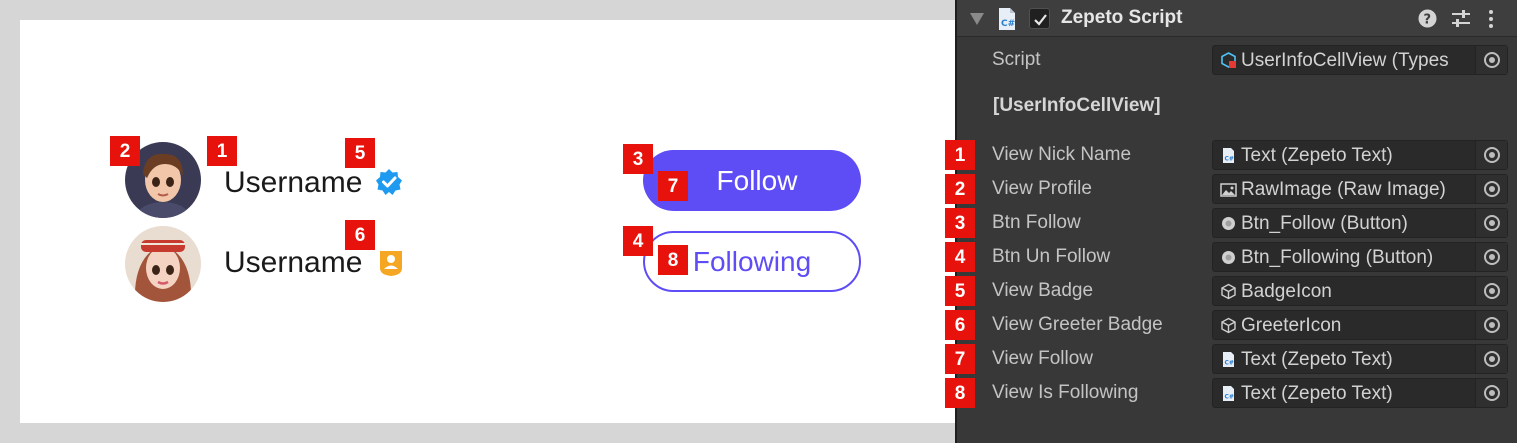 Image resolution: width=1517 pixels, height=443 pixels. Describe the element at coordinates (1036, 222) in the screenshot. I see `property-label: Btn Follow` at that location.